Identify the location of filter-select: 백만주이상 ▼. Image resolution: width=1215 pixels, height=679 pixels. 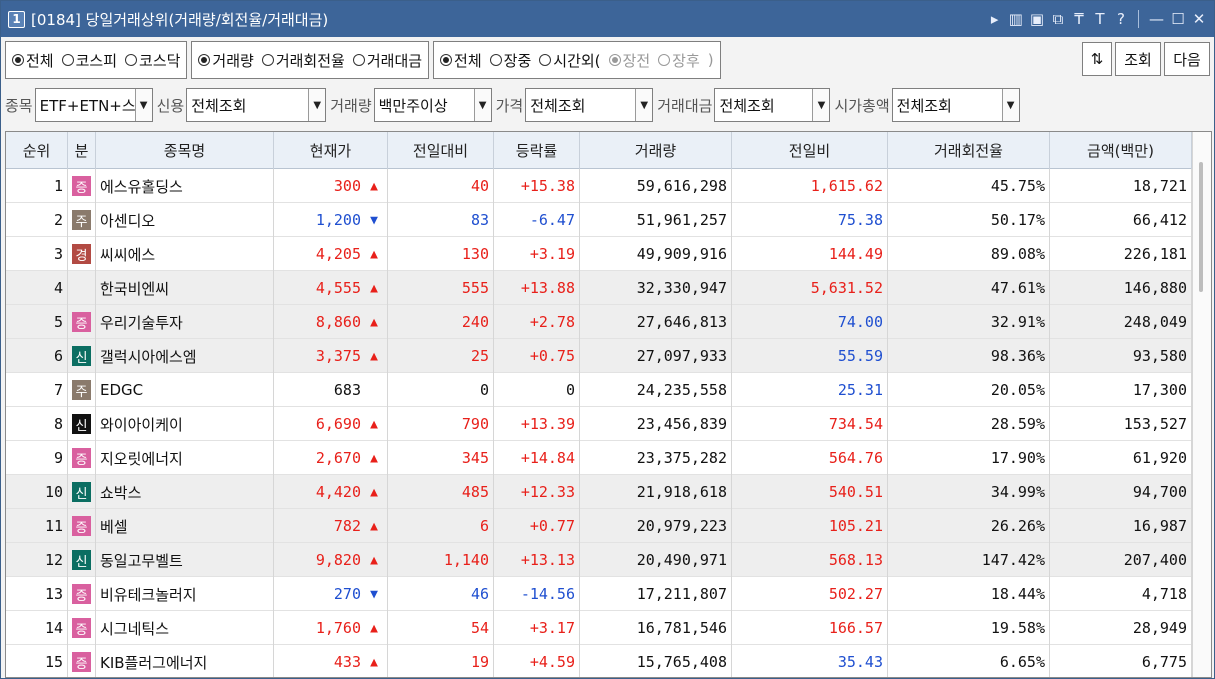
(432, 105).